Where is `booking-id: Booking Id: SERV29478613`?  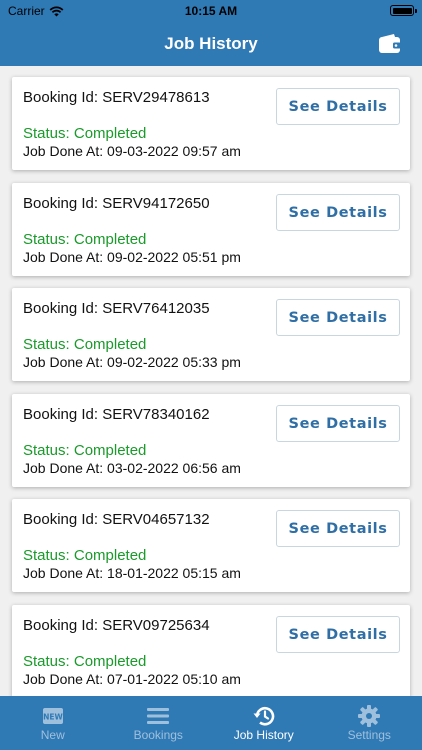 booking-id: Booking Id: SERV29478613 is located at coordinates (116, 97).